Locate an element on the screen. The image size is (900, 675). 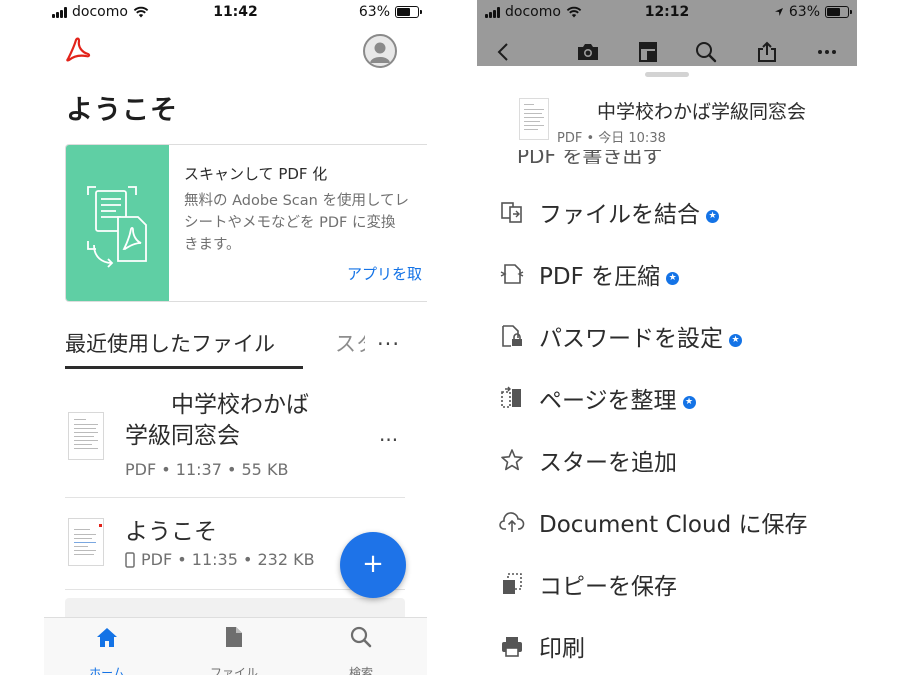
set-password-icon is located at coordinates (512, 336).